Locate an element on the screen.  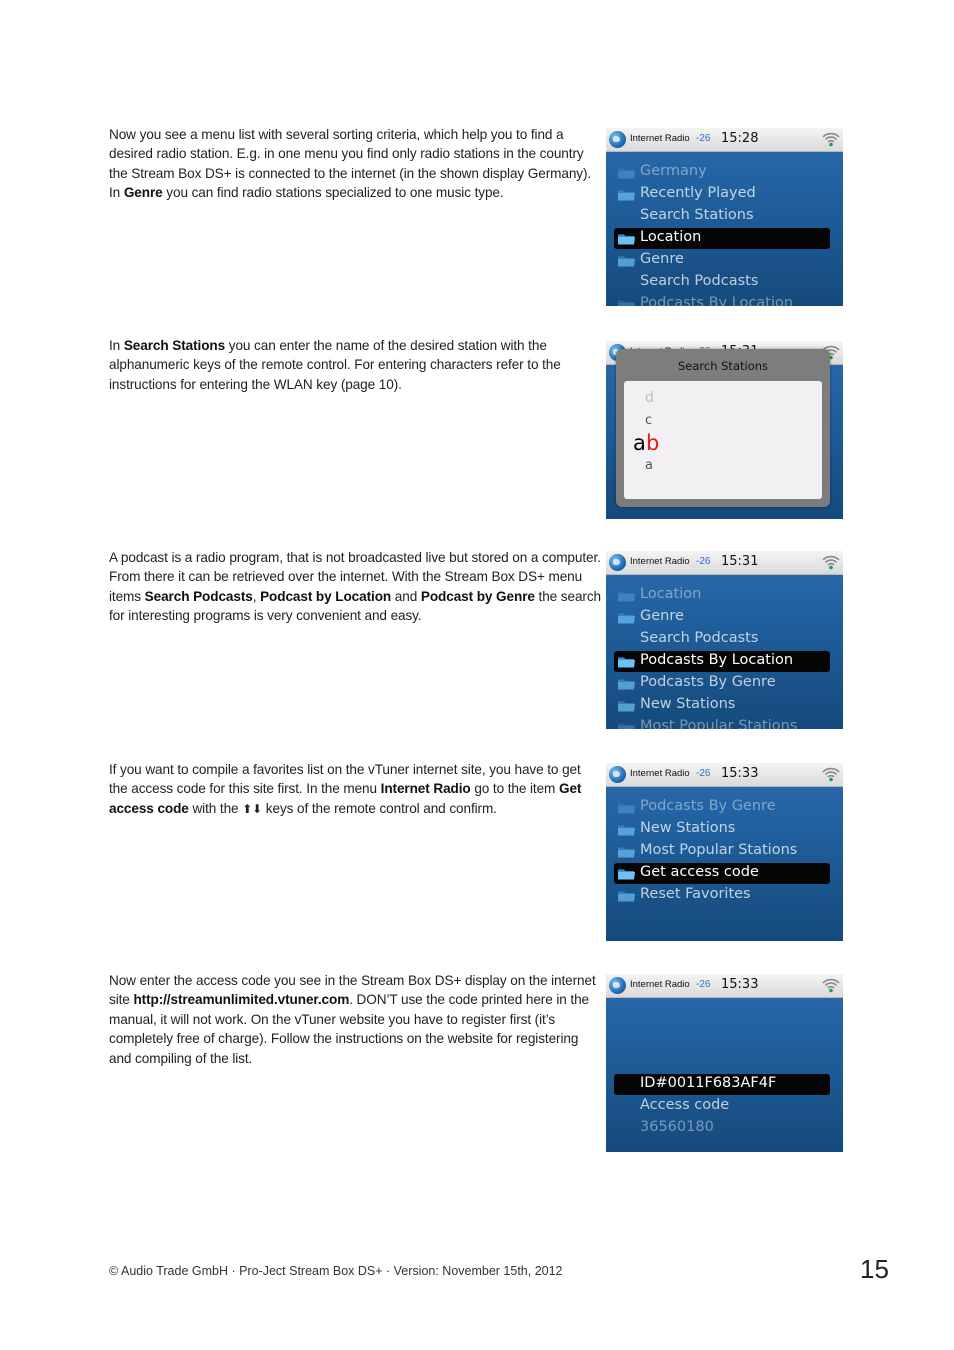
current-char: b is located at coordinates (653, 443).